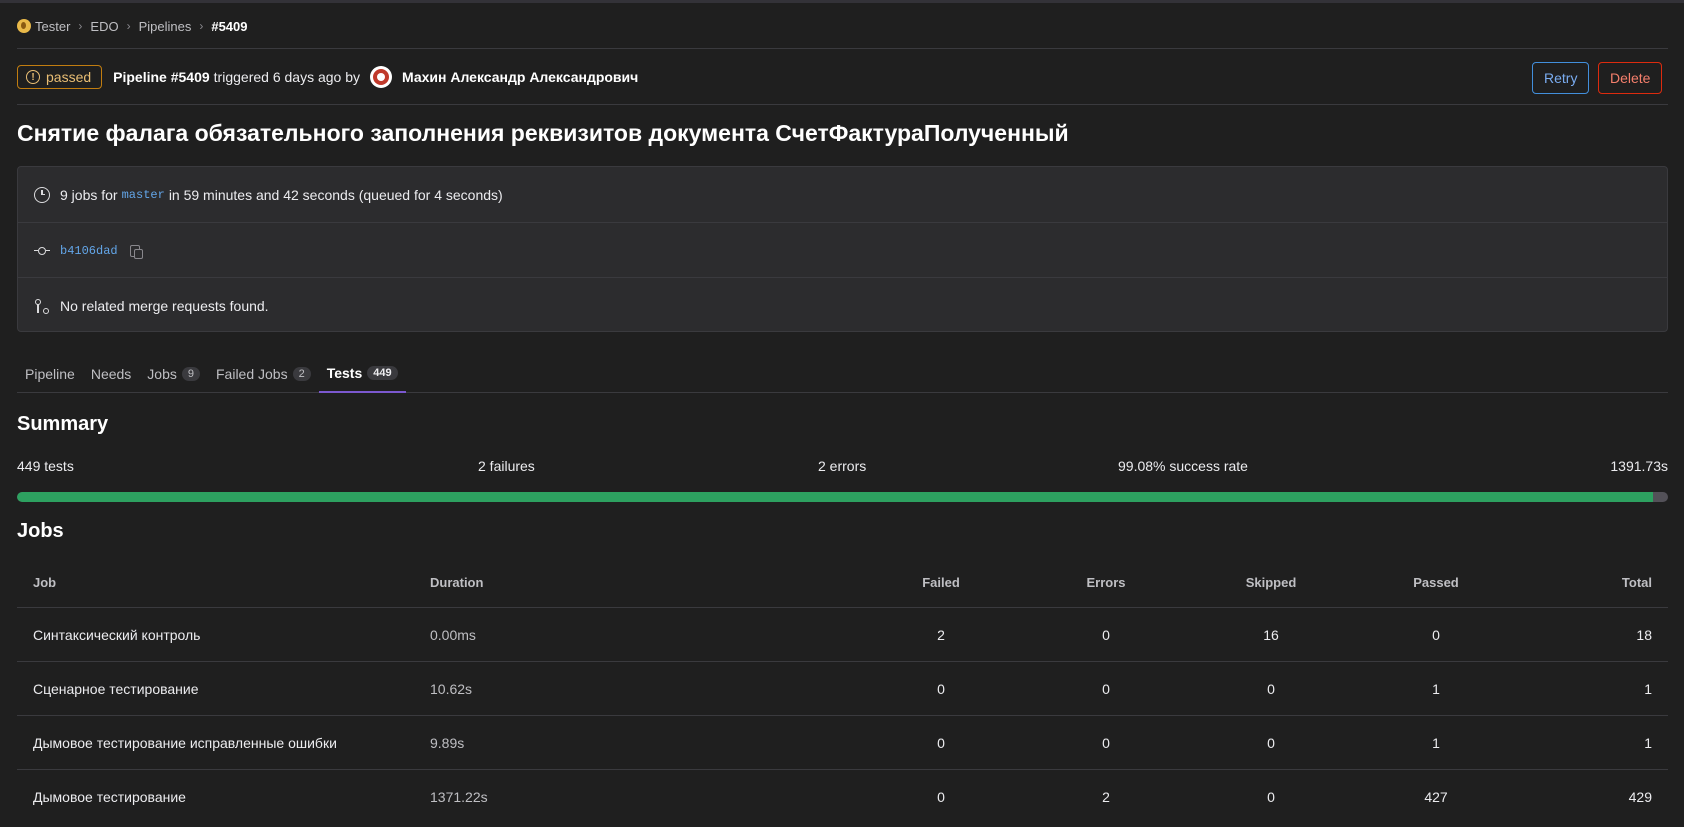  Describe the element at coordinates (33, 77) in the screenshot. I see `warning-icon: !` at that location.